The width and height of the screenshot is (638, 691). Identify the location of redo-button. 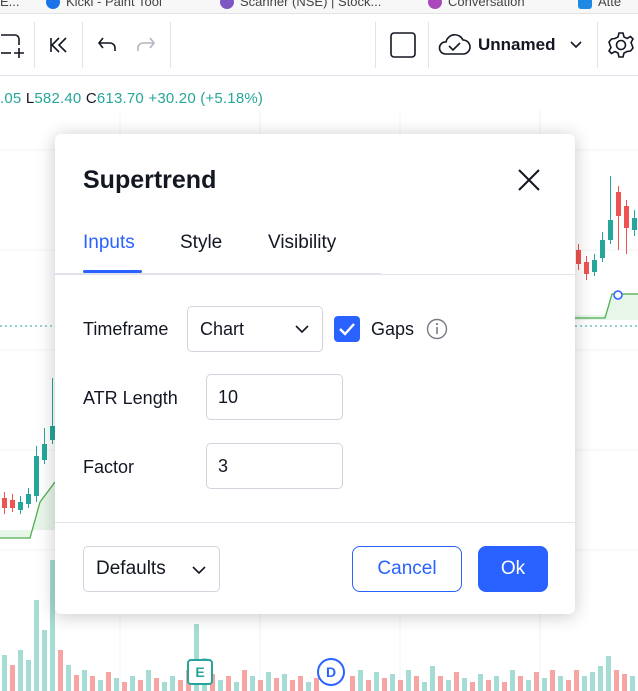
(146, 45).